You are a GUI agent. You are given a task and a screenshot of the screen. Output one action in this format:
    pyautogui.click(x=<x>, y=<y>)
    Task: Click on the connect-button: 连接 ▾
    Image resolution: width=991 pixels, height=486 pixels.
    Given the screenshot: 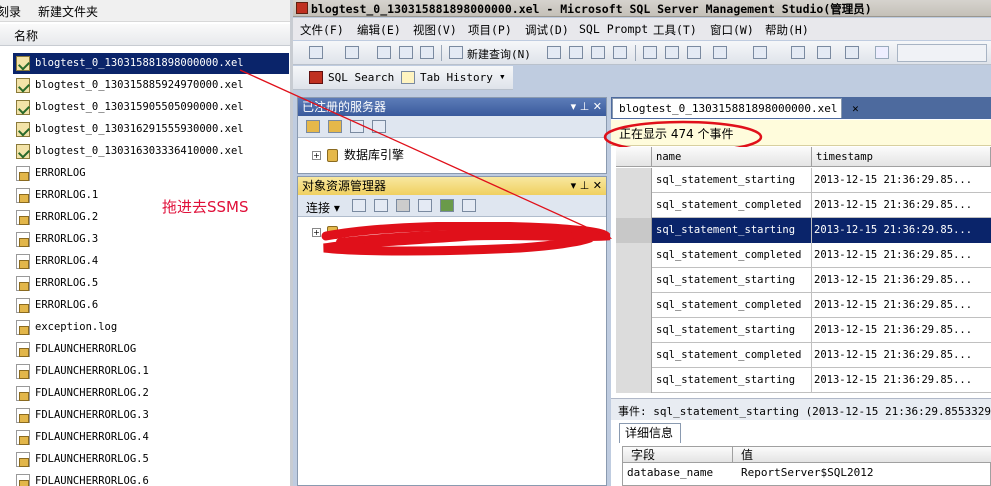 What is the action you would take?
    pyautogui.click(x=323, y=207)
    